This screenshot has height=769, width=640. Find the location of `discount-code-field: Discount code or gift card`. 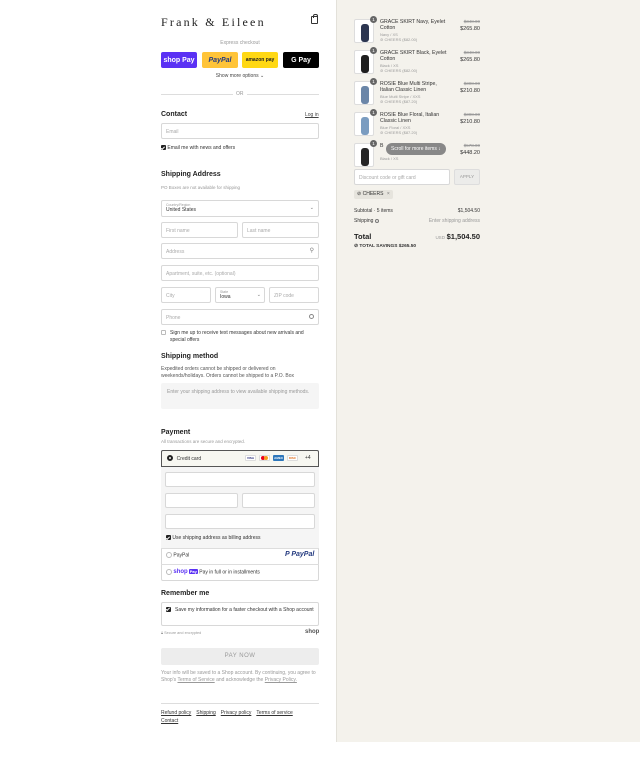

discount-code-field: Discount code or gift card is located at coordinates (402, 177).